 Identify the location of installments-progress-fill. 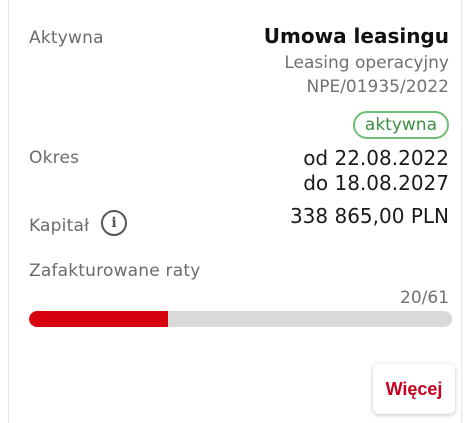
(98, 319).